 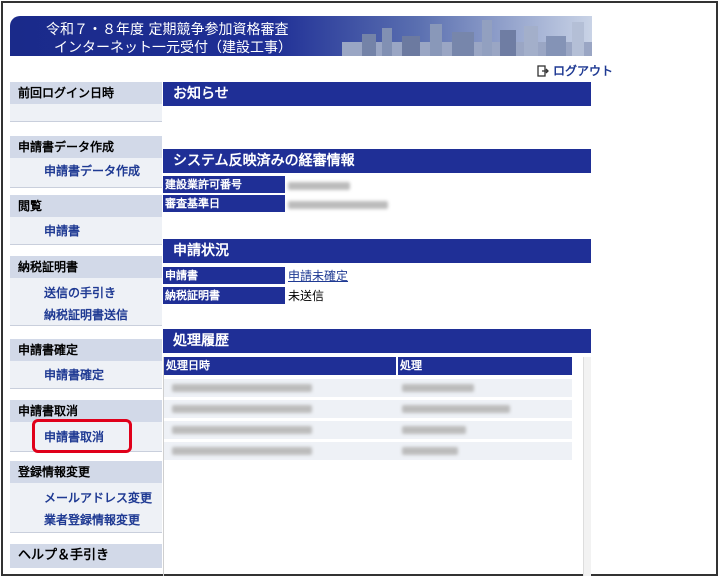 What do you see at coordinates (82, 436) in the screenshot?
I see `highlight-box` at bounding box center [82, 436].